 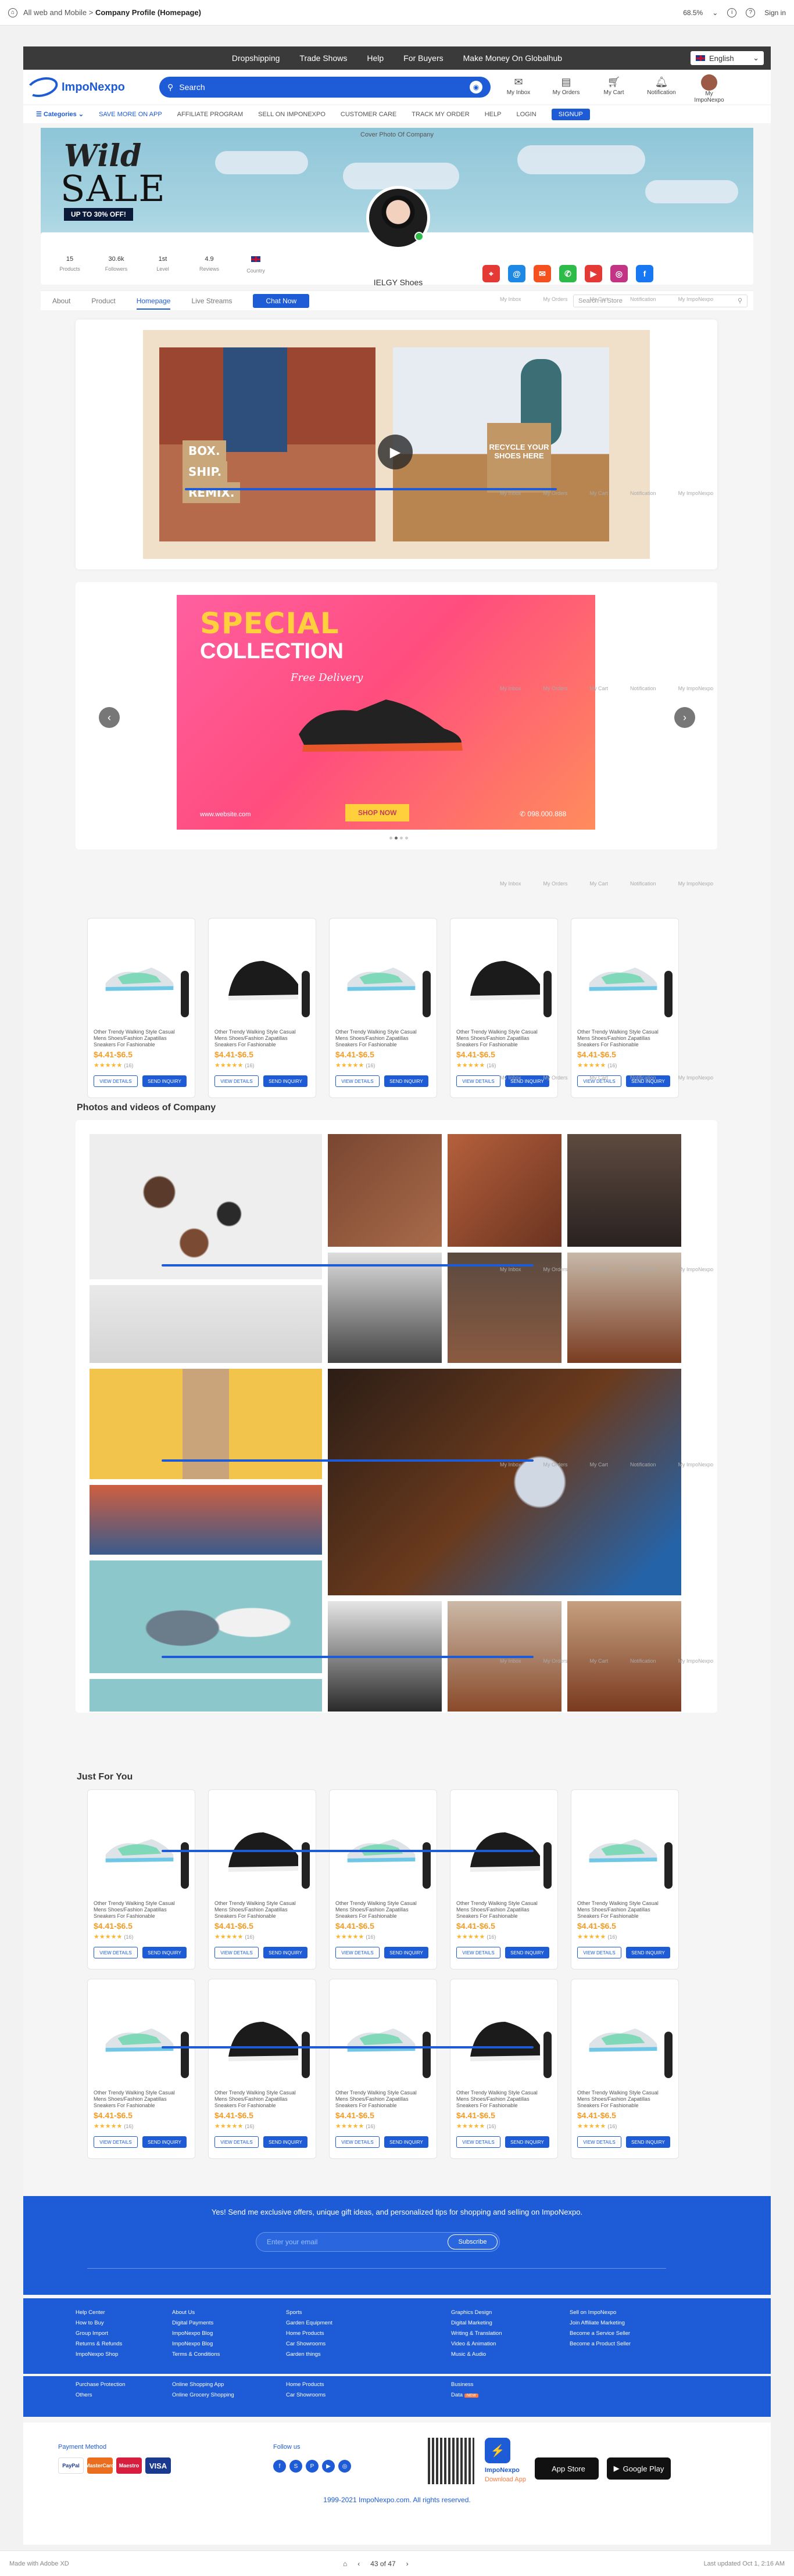 I want to click on footer-link: Join Affiliate Marketing, so click(x=600, y=2323).